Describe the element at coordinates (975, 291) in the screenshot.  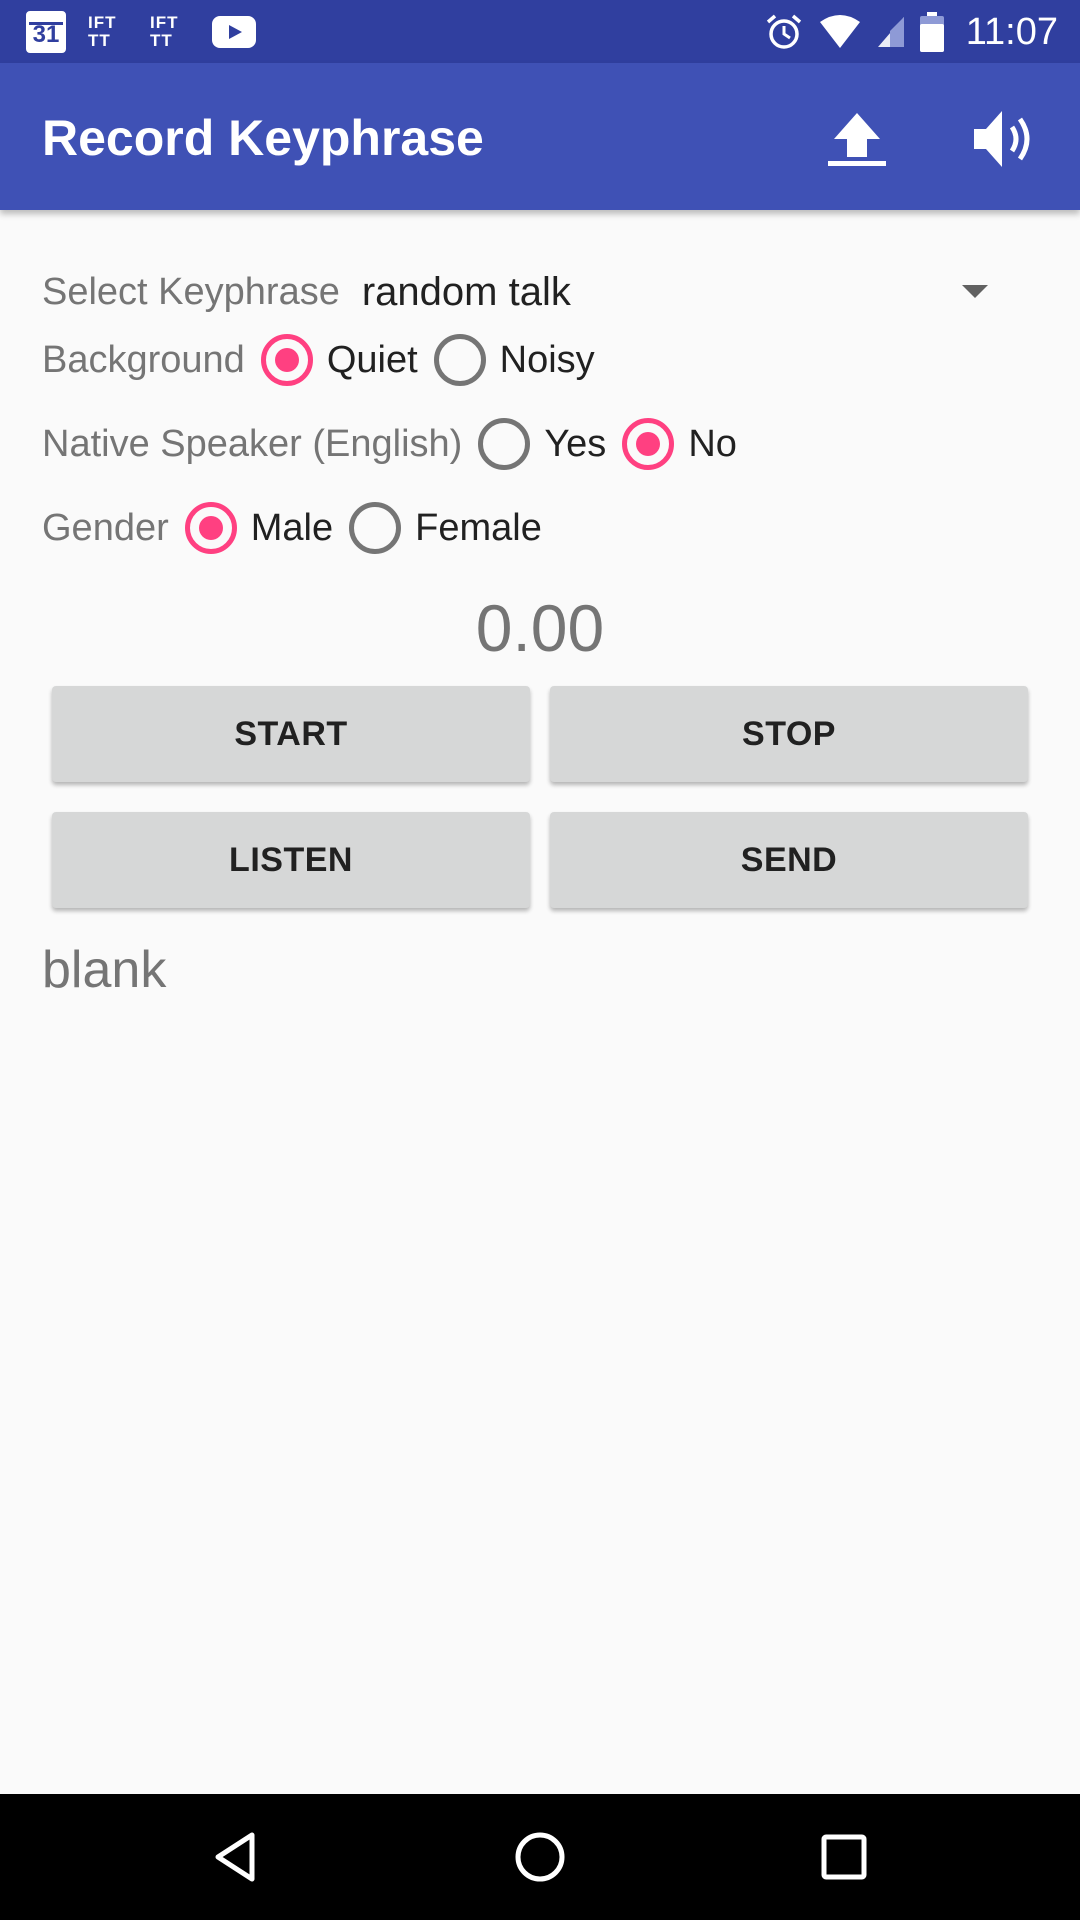
I see `dropdown-arrow-icon` at that location.